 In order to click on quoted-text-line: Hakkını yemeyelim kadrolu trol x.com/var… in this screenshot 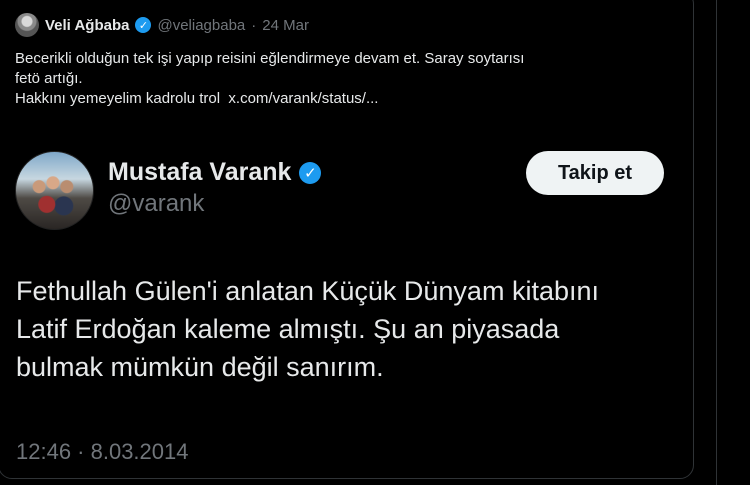, I will do `click(345, 99)`.